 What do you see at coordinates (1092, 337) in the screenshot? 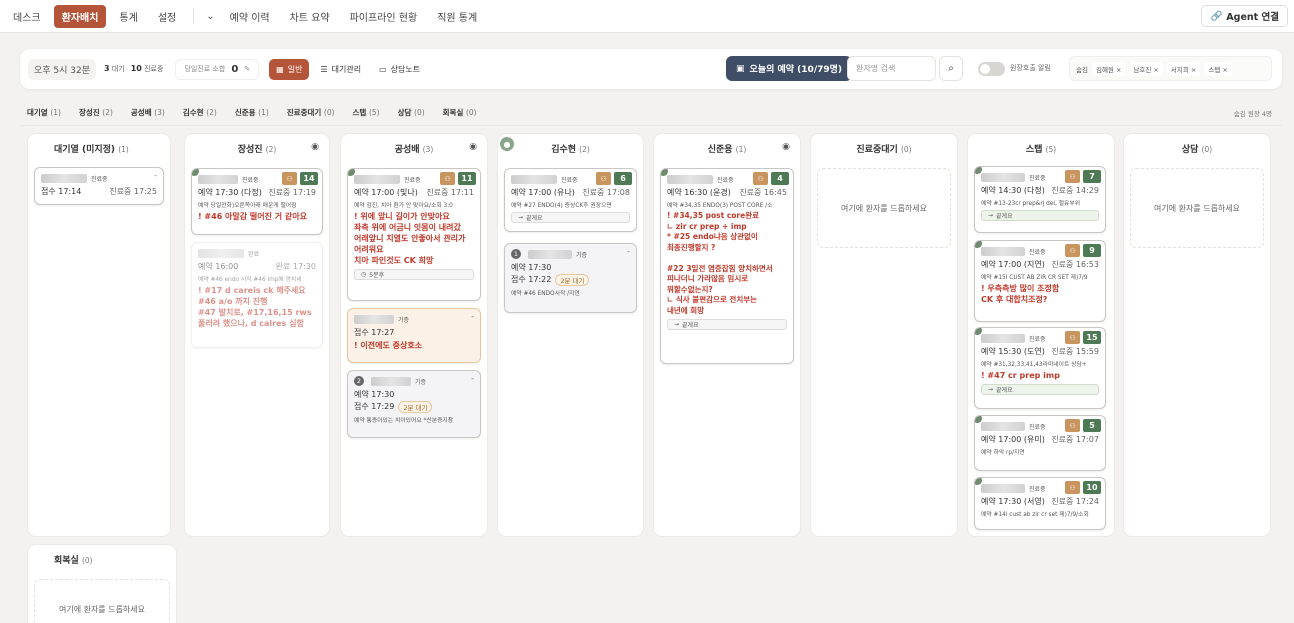
I see `chair-number-badge: 15` at bounding box center [1092, 337].